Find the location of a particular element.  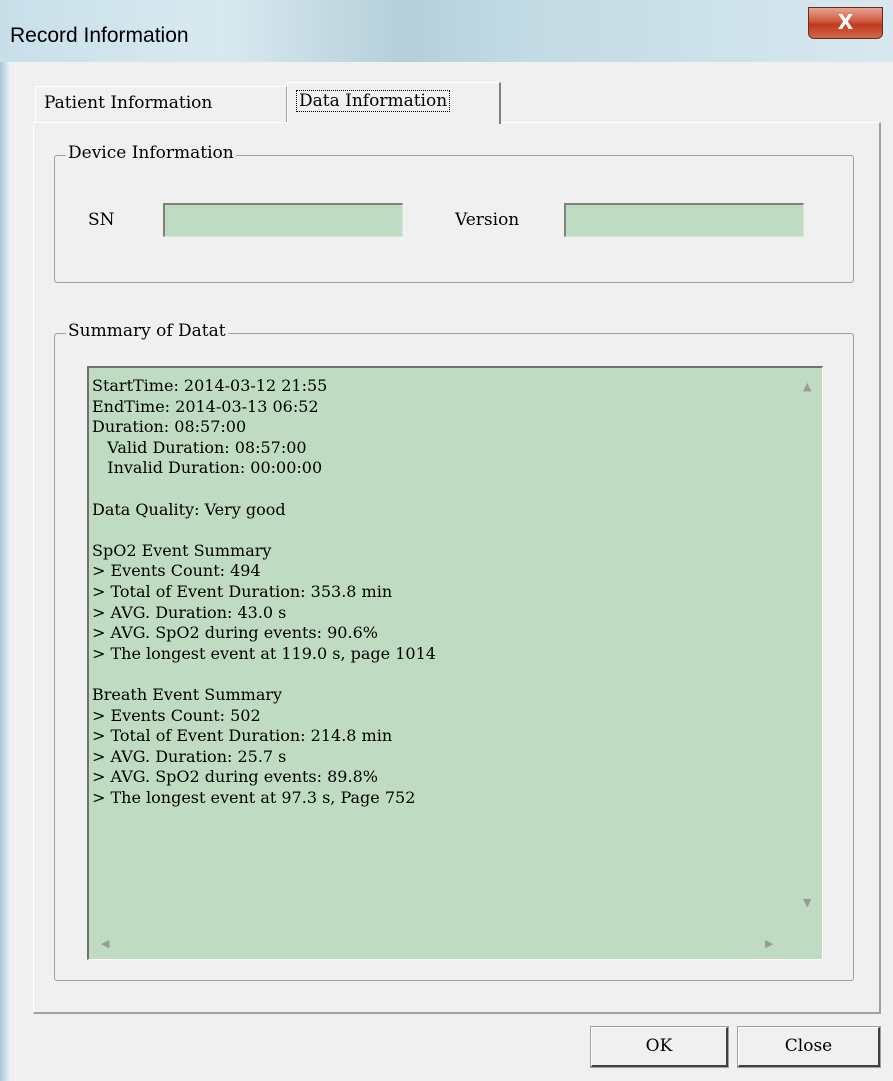

window-frame-left is located at coordinates (5, 540).